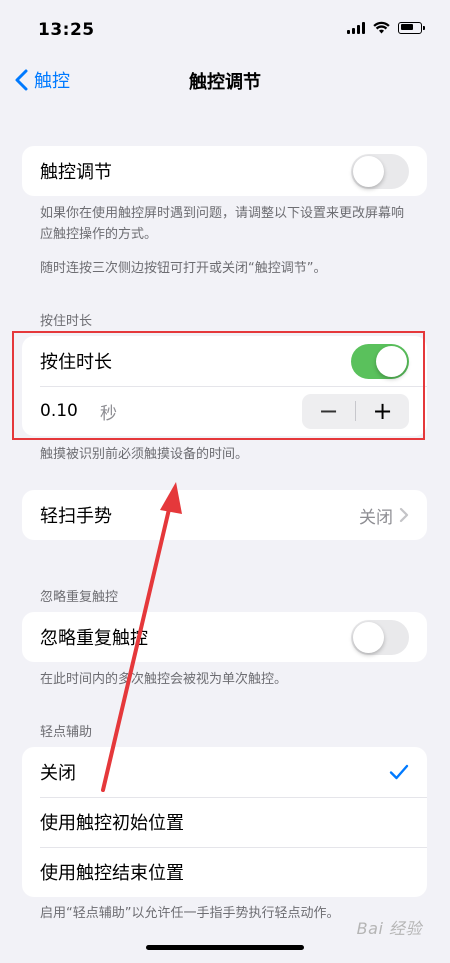  What do you see at coordinates (141, 637) in the screenshot?
I see `annotation-arrow` at bounding box center [141, 637].